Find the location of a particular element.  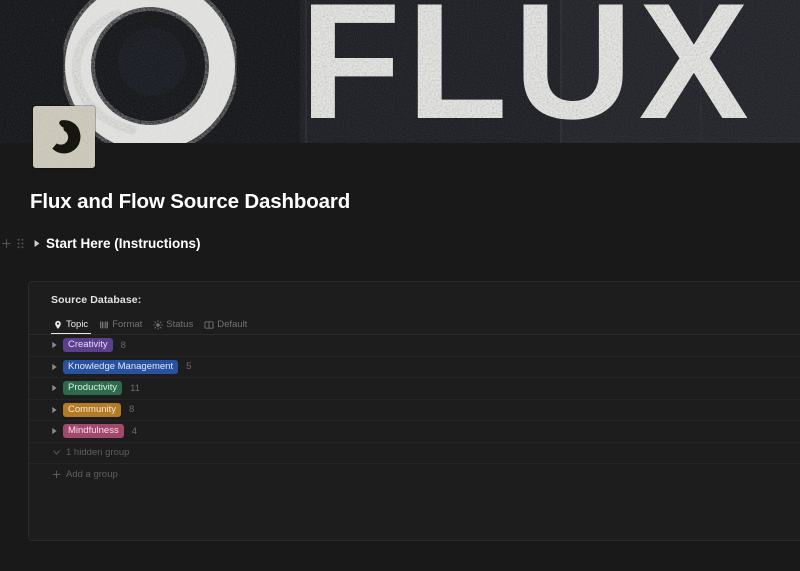

tab-format: Format is located at coordinates (121, 326).